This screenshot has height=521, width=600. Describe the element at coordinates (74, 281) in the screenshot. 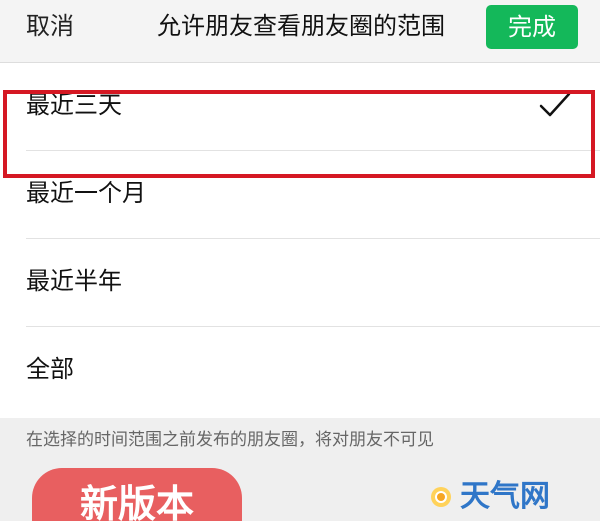

I see `option-label: 最近半年` at that location.